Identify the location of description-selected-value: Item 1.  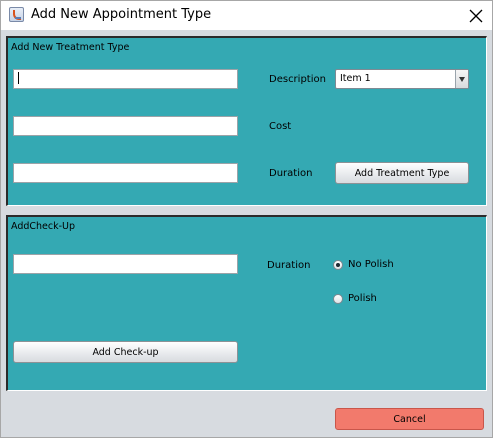
(355, 78).